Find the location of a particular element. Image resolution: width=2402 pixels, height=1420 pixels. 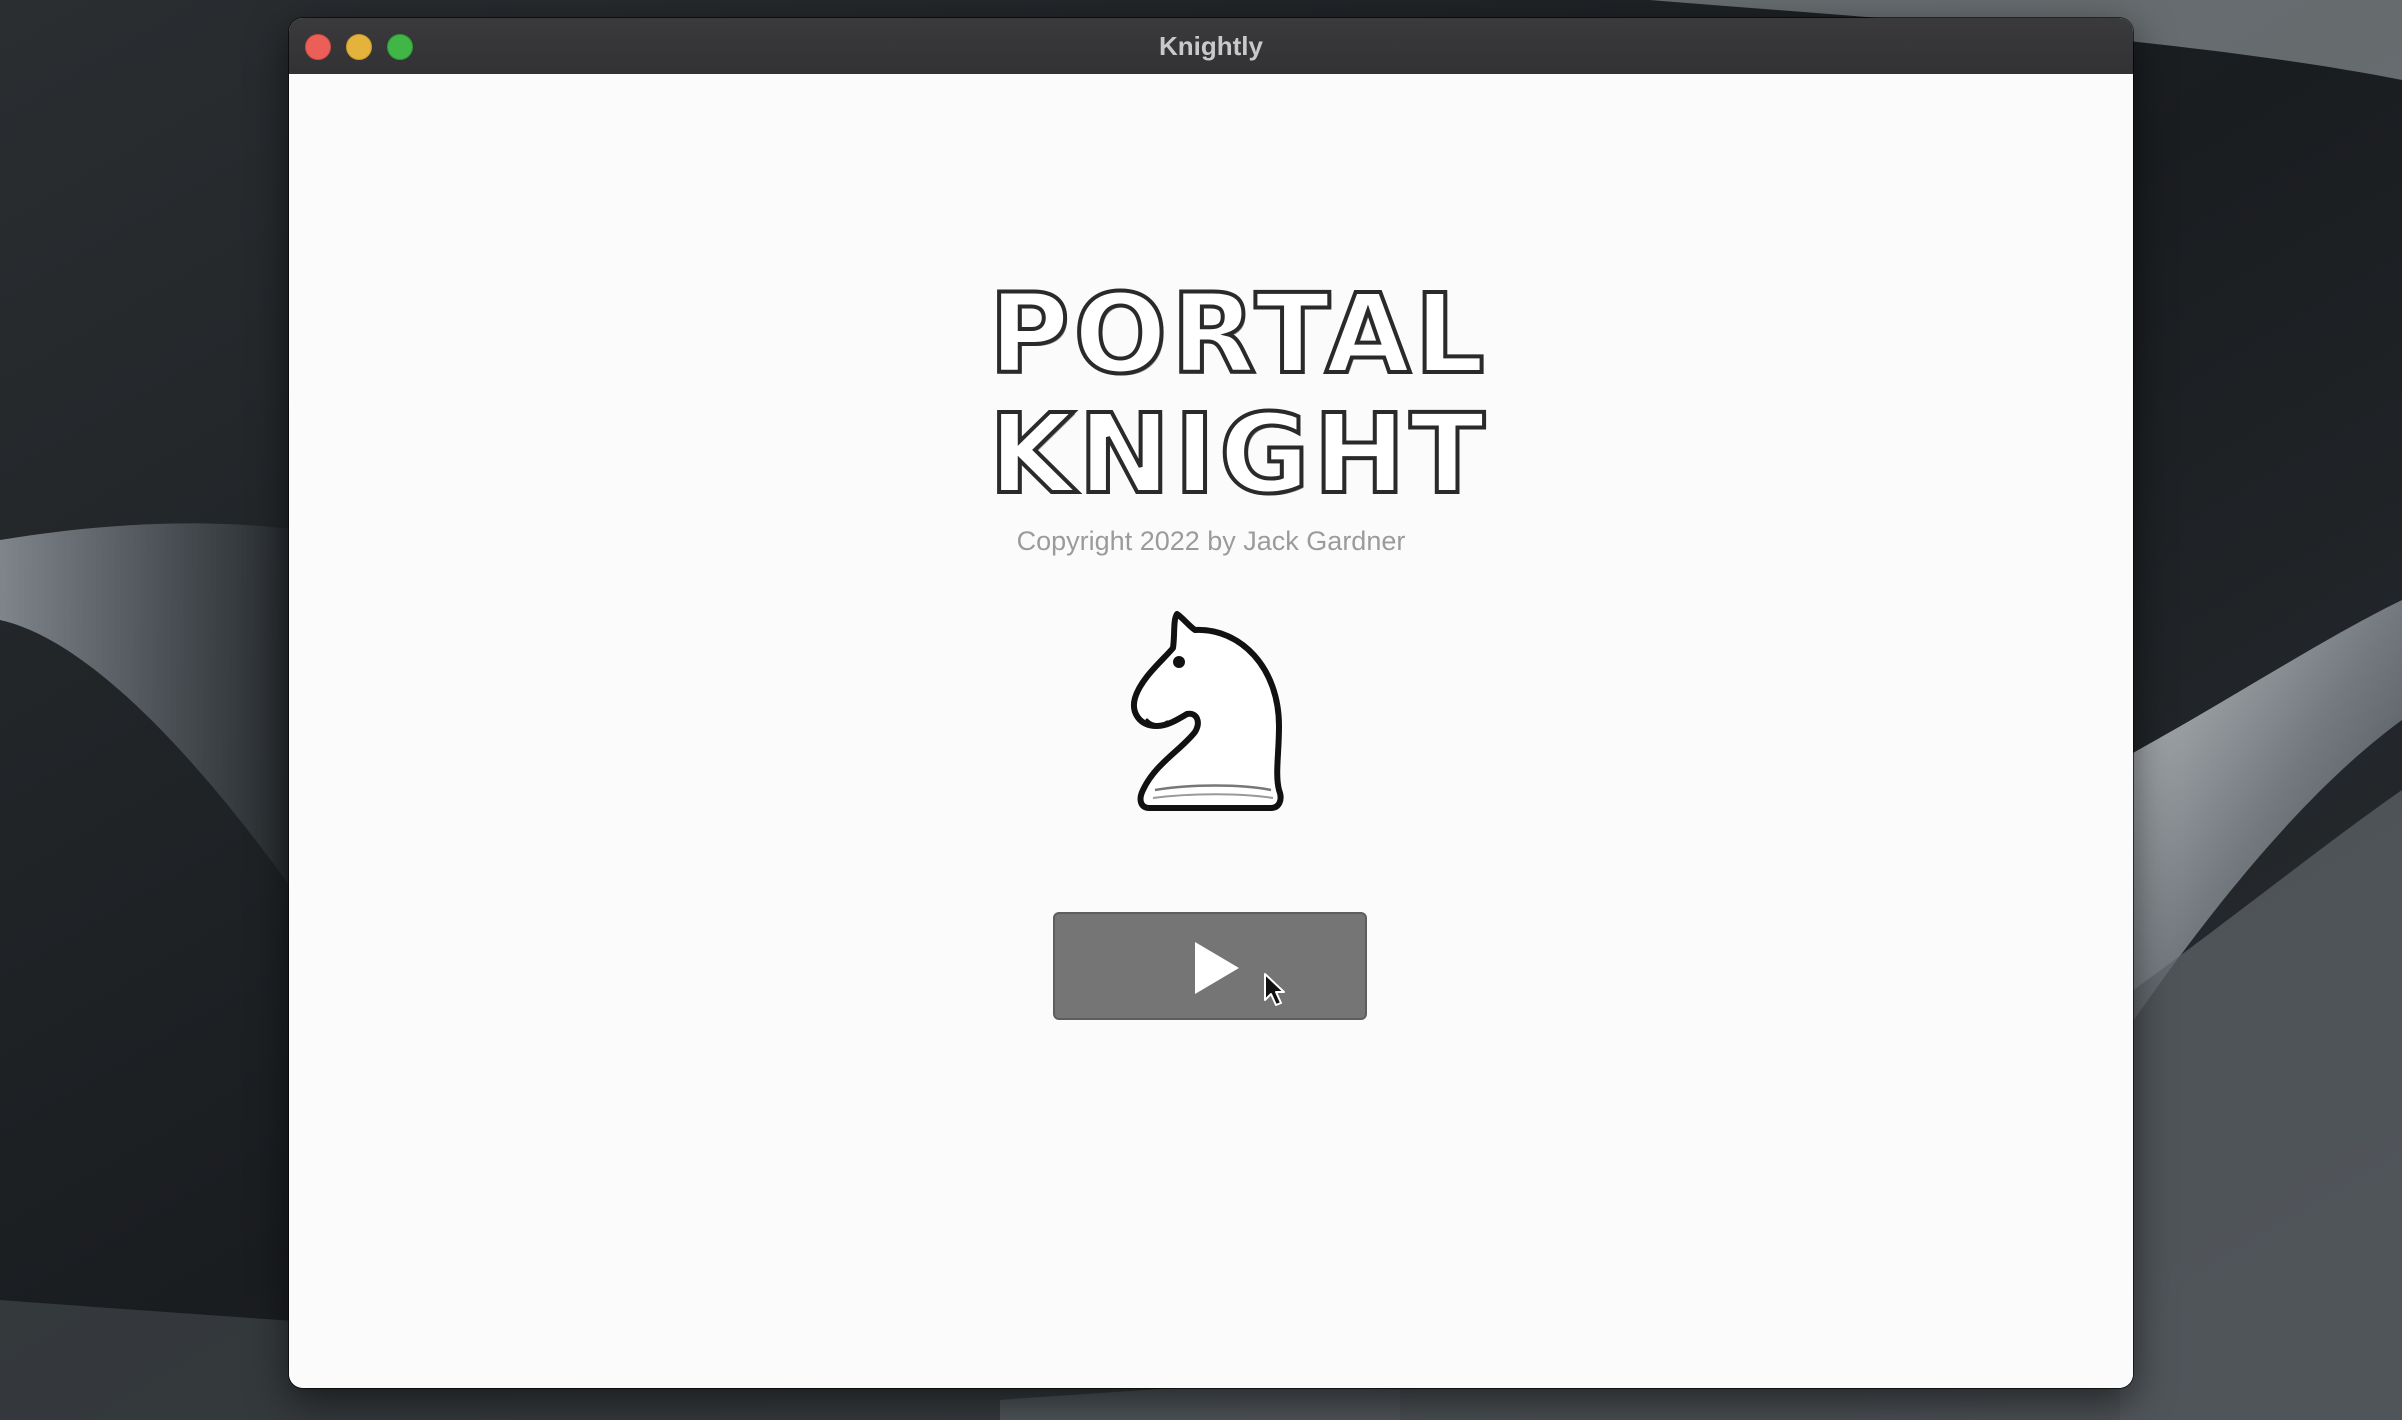

mouse-cursor-icon is located at coordinates (1274, 989).